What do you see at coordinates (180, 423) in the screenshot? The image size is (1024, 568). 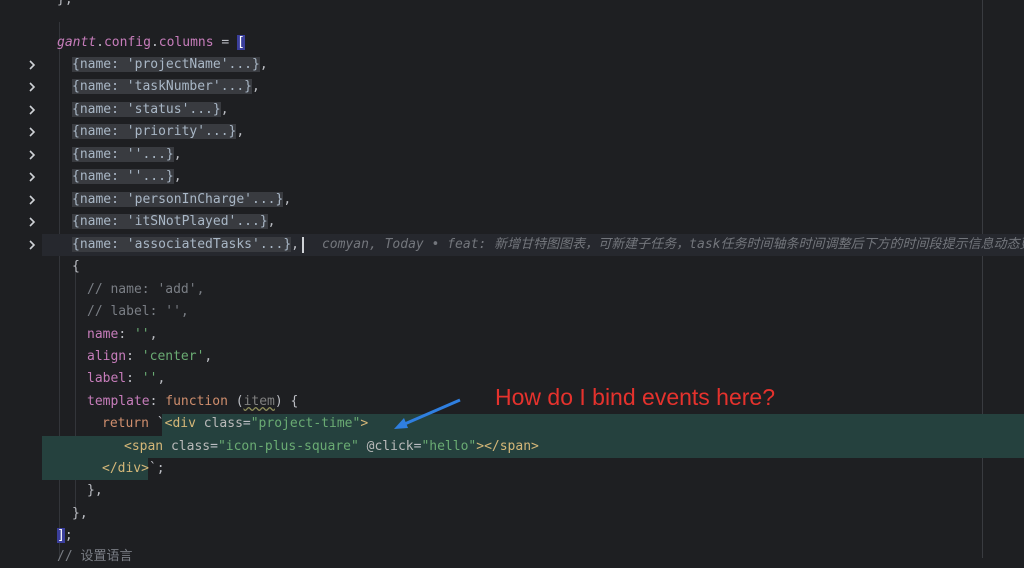 I see `html-tag: <div` at bounding box center [180, 423].